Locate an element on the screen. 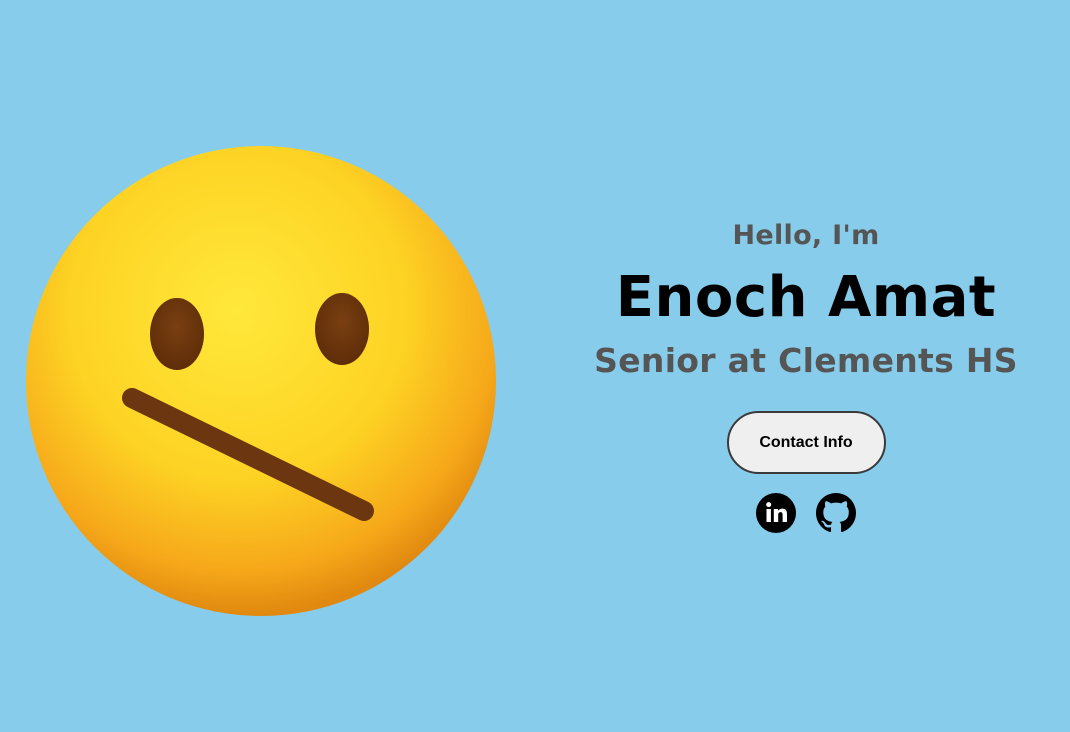 The width and height of the screenshot is (1070, 732). github-icon is located at coordinates (836, 513).